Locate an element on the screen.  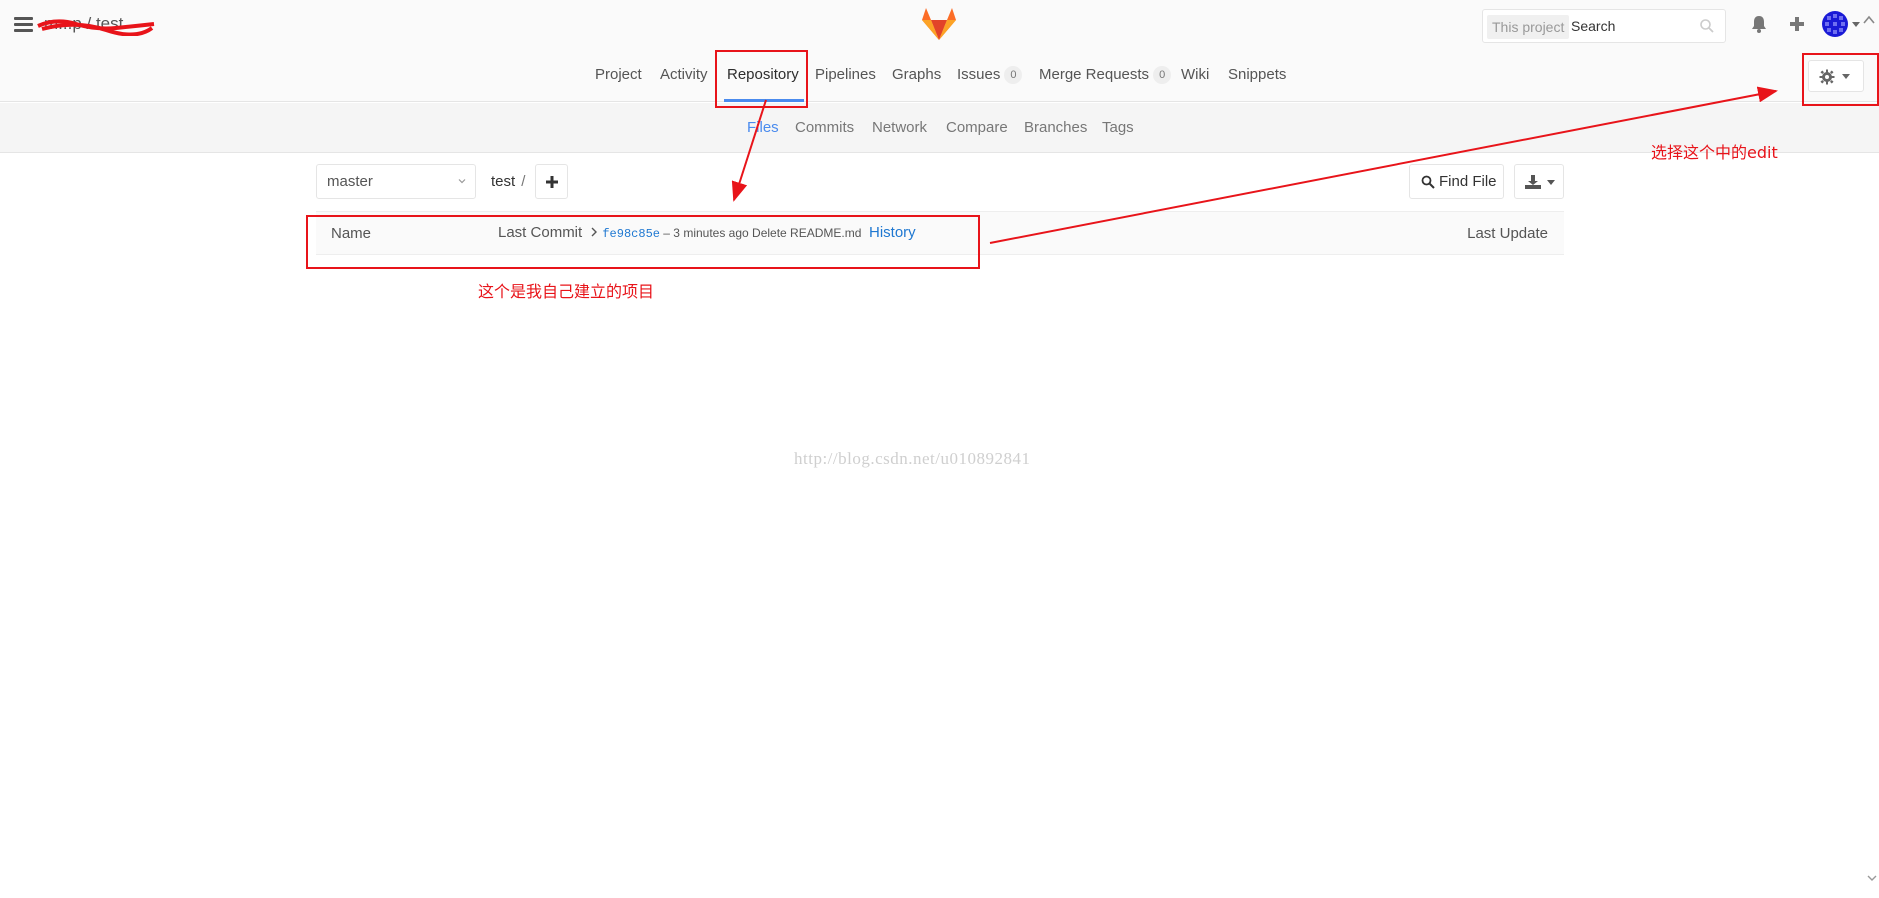
tab-graphs: Graphs is located at coordinates (916, 74).